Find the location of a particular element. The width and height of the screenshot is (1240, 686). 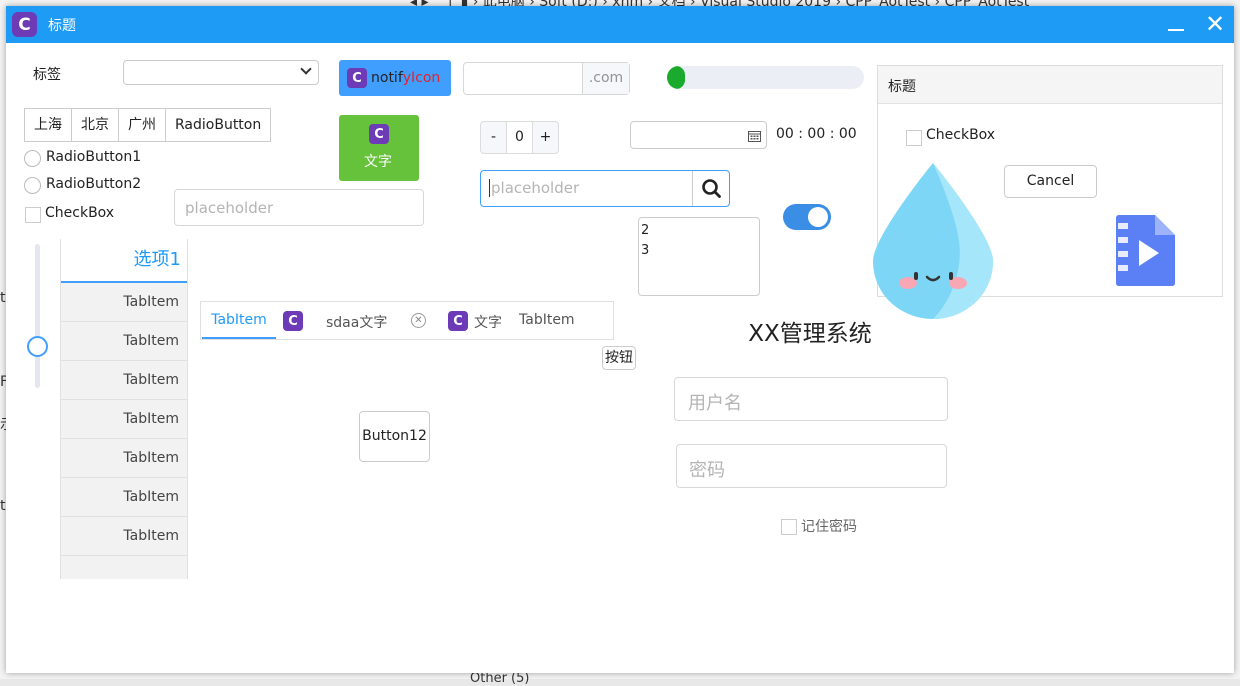

field-label: 标签 is located at coordinates (47, 75).